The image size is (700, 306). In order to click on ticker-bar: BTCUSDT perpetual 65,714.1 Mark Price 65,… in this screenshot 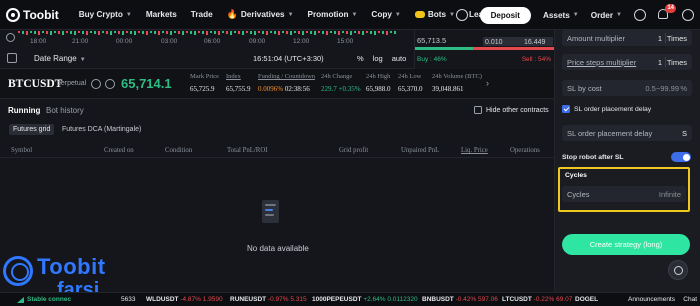, I will do `click(277, 84)`.